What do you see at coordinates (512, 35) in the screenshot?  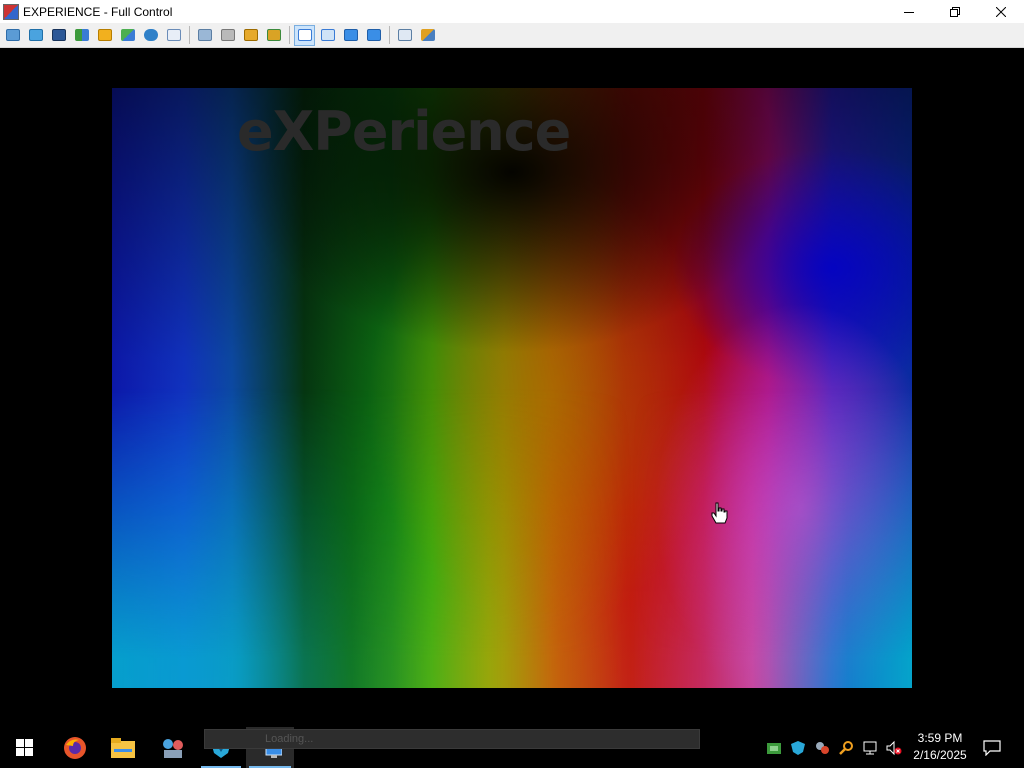 I see `toolbar` at bounding box center [512, 35].